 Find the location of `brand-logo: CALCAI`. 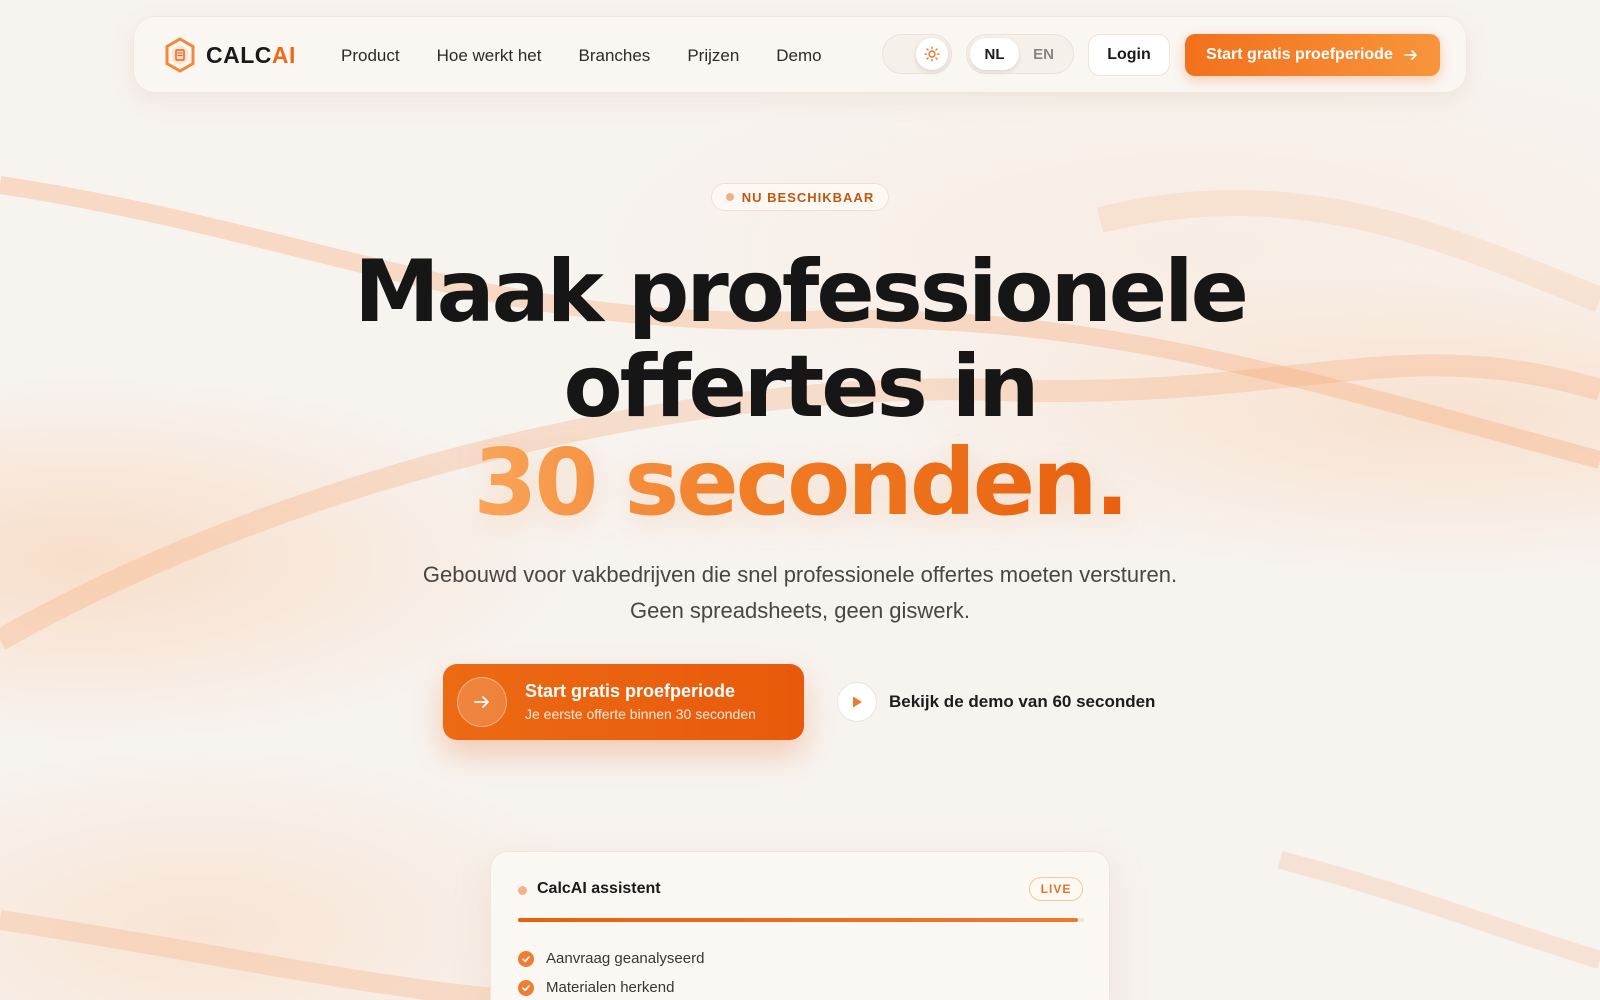

brand-logo: CALCAI is located at coordinates (230, 55).